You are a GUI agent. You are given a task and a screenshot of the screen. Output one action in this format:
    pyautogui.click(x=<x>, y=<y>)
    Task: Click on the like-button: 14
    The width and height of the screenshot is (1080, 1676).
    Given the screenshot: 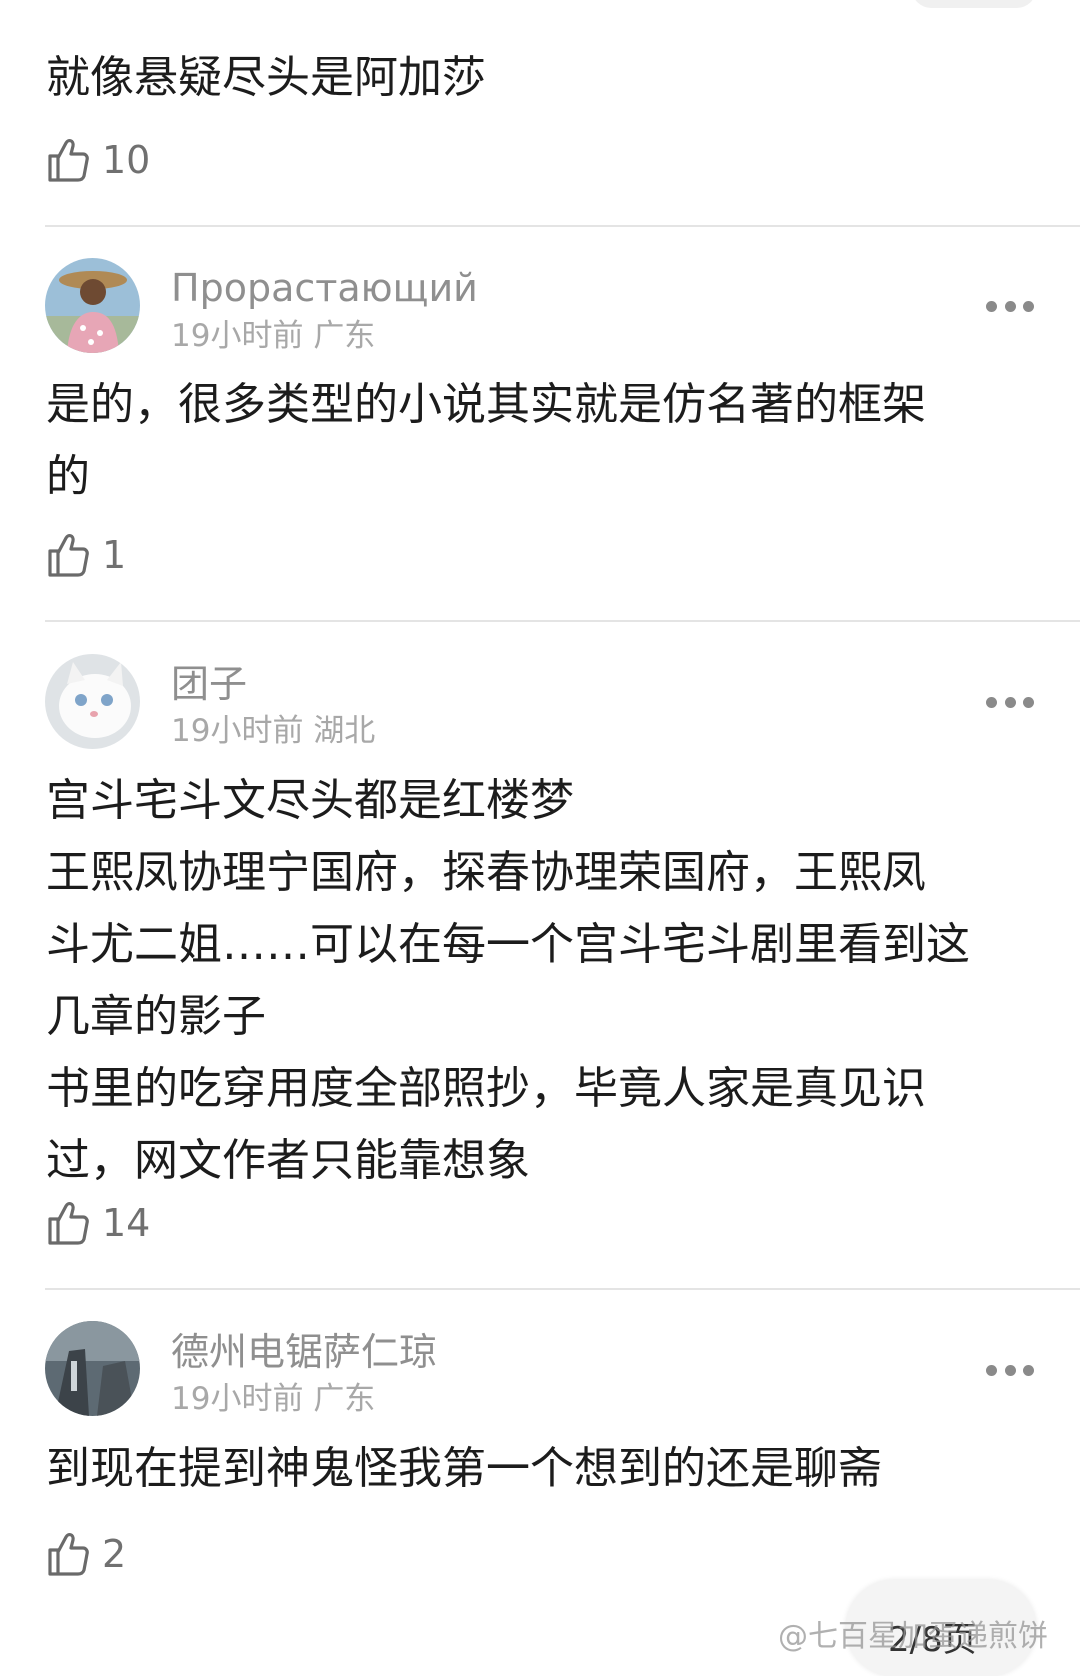 What is the action you would take?
    pyautogui.click(x=98, y=1223)
    